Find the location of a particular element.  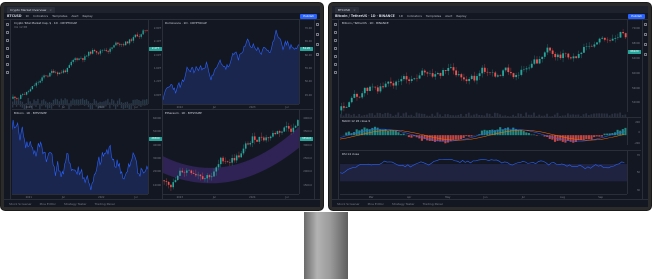

price-axis: 2.80T 2.40T 2.00T 1.60T 1.20T 0.80T 2.47T is located at coordinates (155, 62).